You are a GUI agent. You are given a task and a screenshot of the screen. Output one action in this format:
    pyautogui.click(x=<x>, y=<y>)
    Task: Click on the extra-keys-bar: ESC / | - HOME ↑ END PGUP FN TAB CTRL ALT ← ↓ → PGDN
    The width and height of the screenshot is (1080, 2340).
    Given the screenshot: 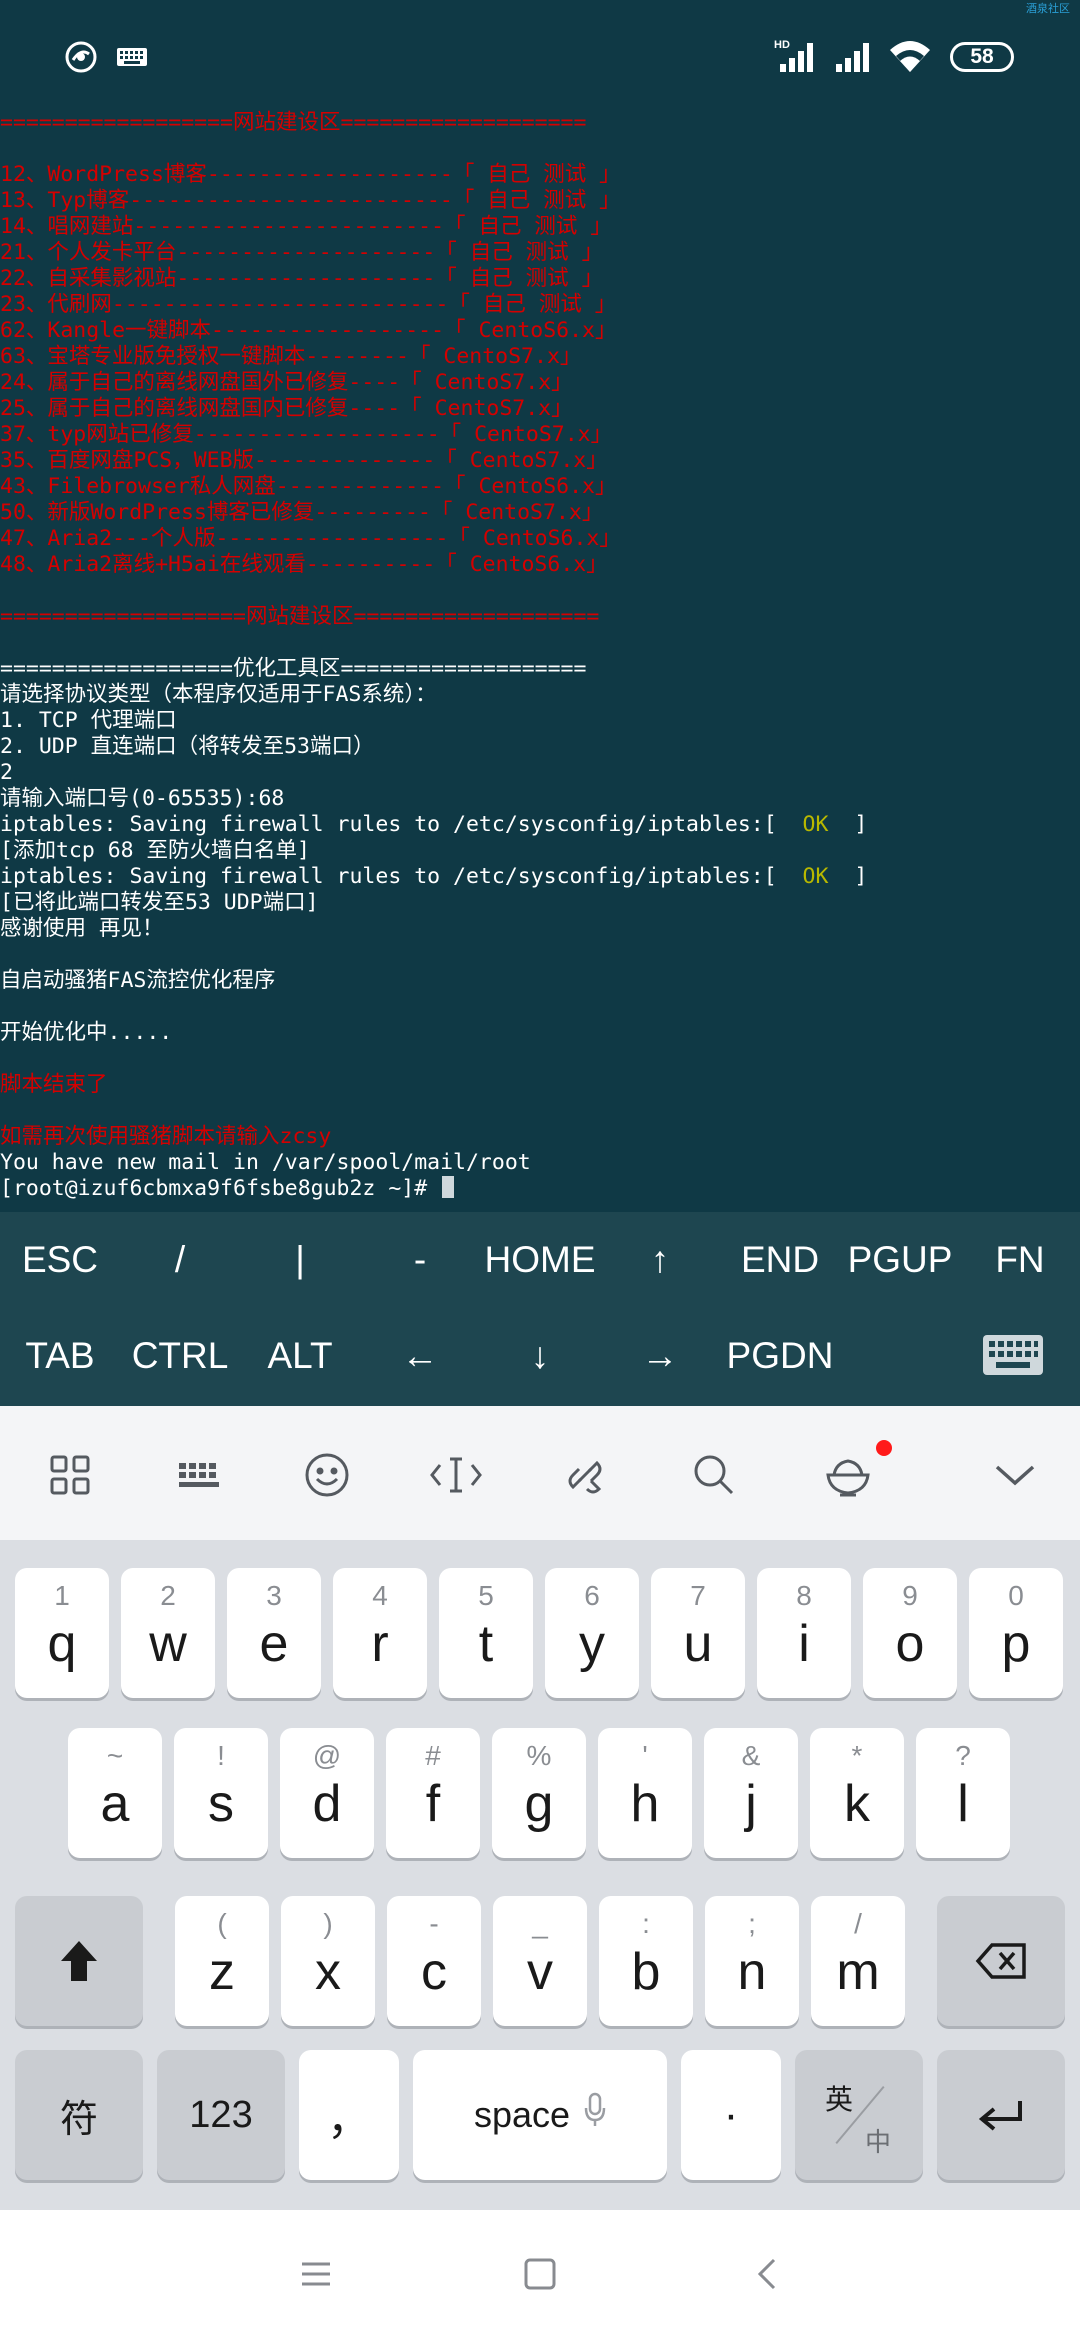 What is the action you would take?
    pyautogui.click(x=540, y=1309)
    